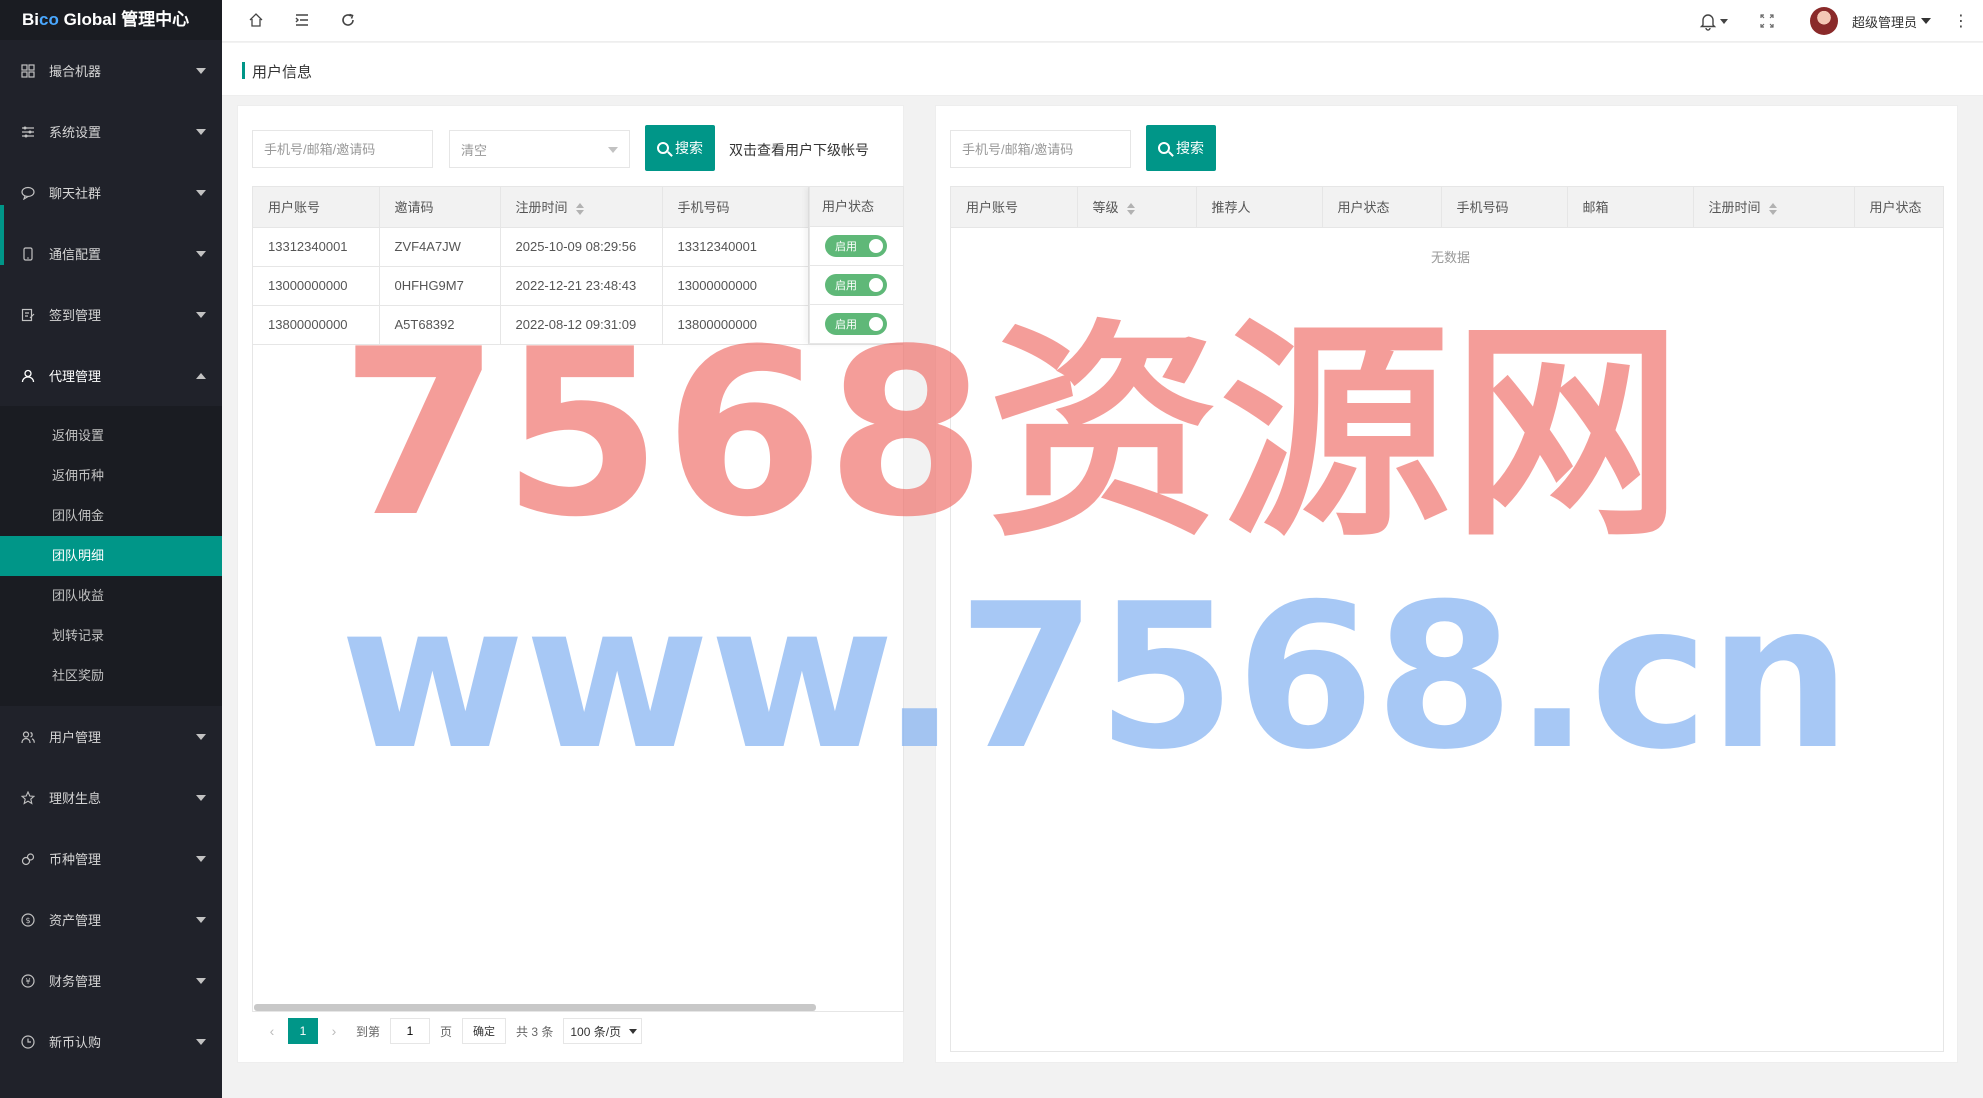 The image size is (1983, 1098). Describe the element at coordinates (680, 148) in the screenshot. I see `search-button: 搜索` at that location.